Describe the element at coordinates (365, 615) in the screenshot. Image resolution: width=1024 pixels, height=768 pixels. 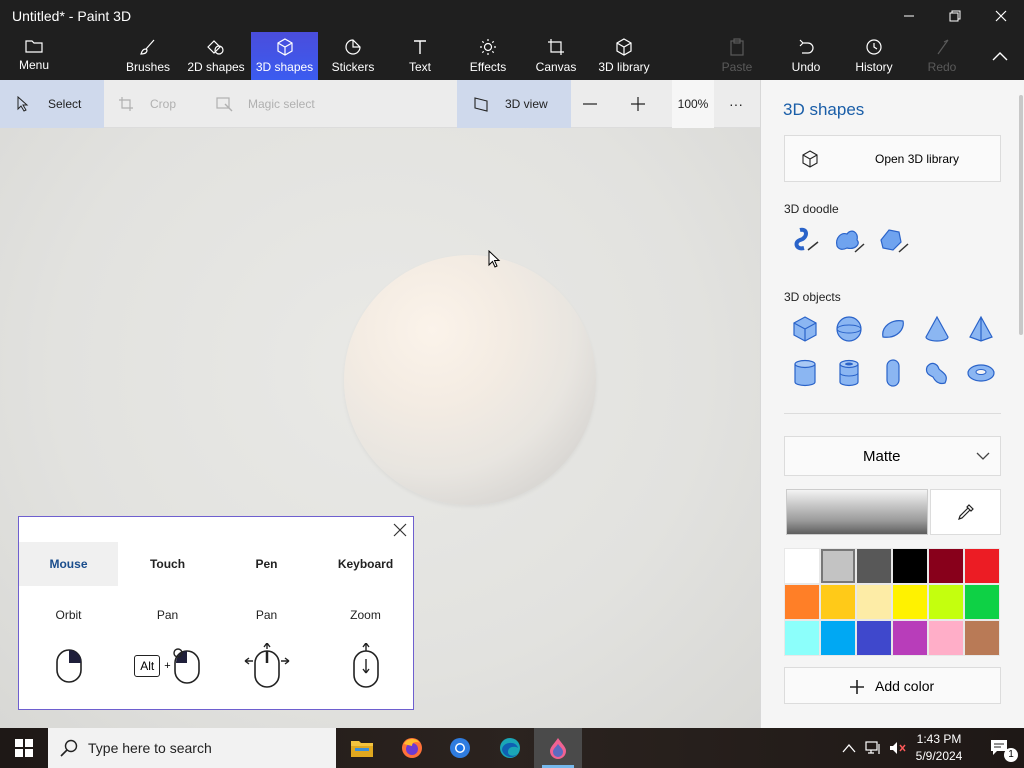
I see `action-label-zoom: Zoom` at that location.